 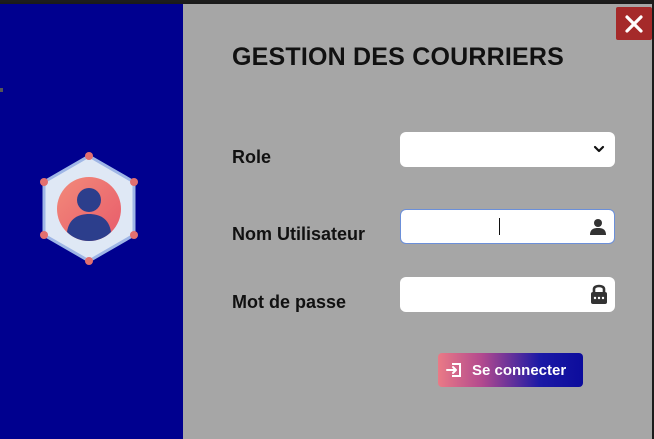 What do you see at coordinates (252, 157) in the screenshot?
I see `role-label: Role` at bounding box center [252, 157].